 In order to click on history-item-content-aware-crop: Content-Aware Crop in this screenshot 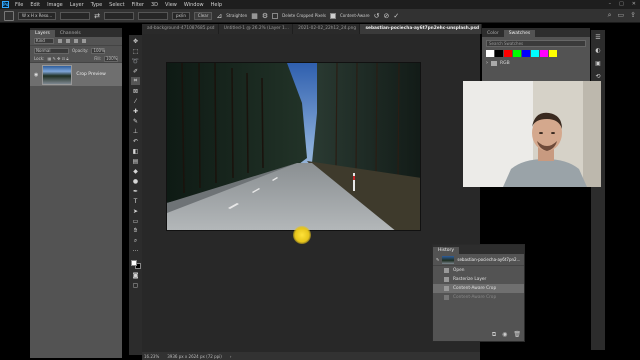, I will do `click(478, 288)`.